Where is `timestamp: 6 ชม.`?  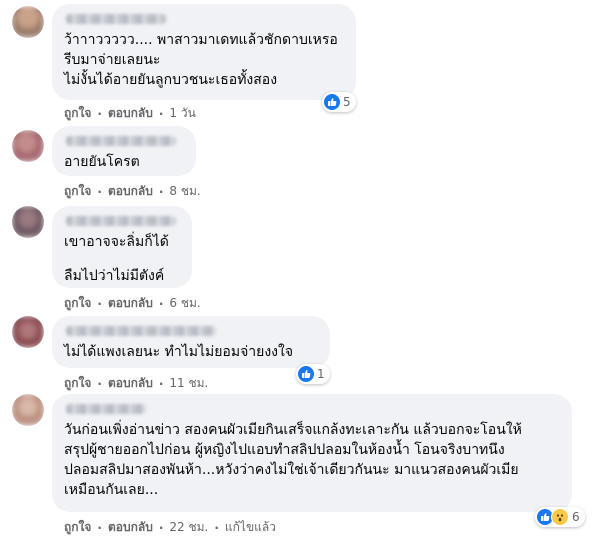 timestamp: 6 ชม. is located at coordinates (184, 303).